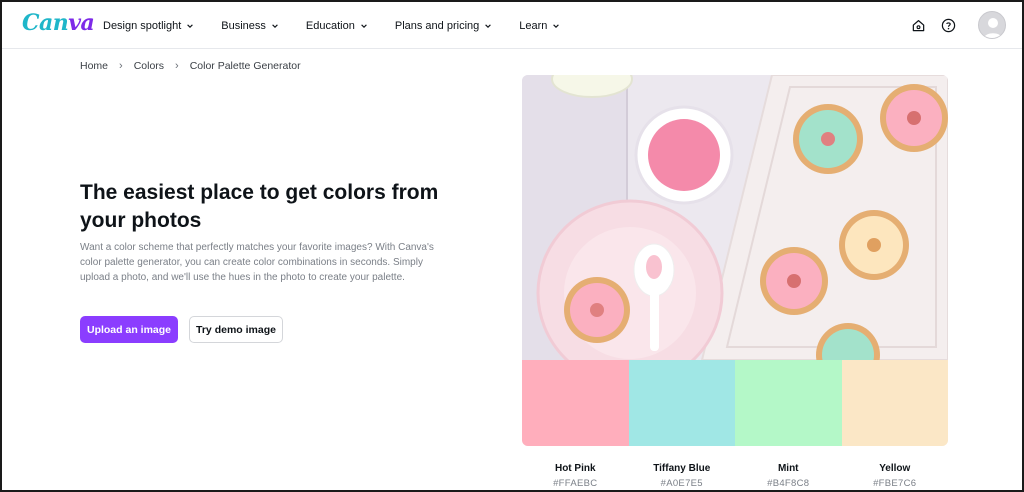  Describe the element at coordinates (895, 483) in the screenshot. I see `color-hex: #FBE7C6` at that location.